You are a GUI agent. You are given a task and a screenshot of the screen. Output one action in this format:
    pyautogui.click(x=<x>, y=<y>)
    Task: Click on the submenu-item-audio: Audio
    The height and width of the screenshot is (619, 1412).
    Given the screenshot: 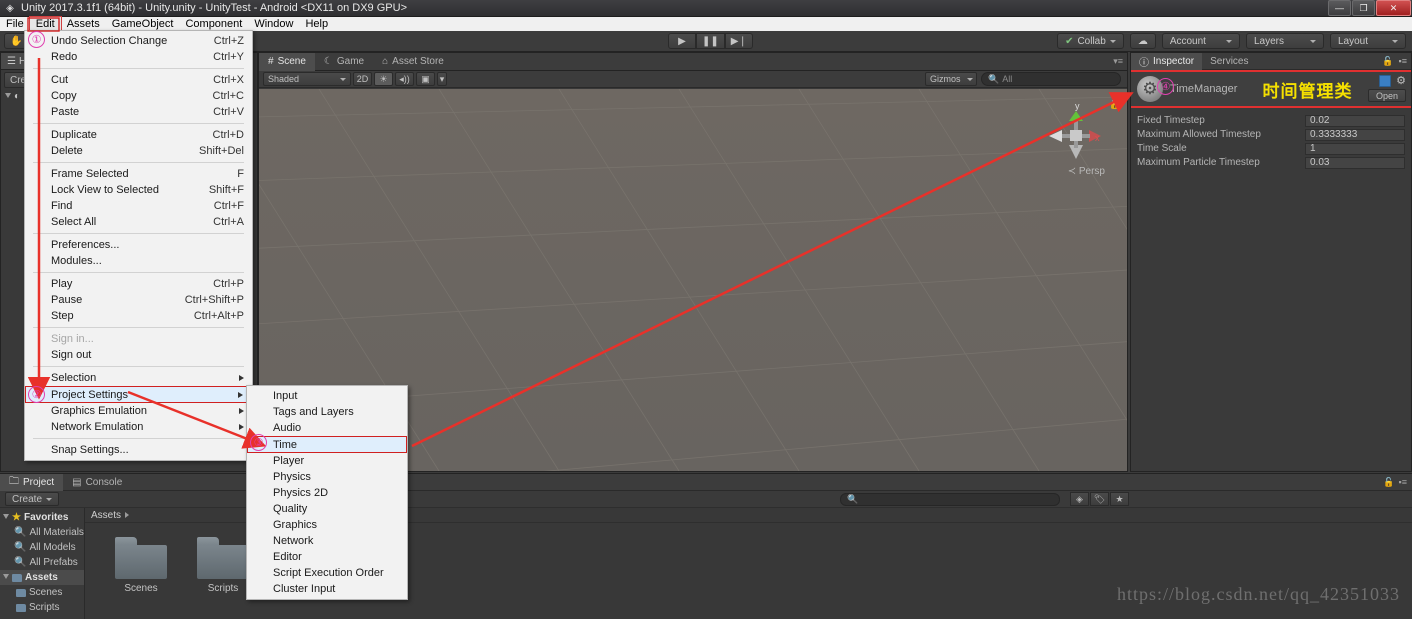 What is the action you would take?
    pyautogui.click(x=327, y=428)
    